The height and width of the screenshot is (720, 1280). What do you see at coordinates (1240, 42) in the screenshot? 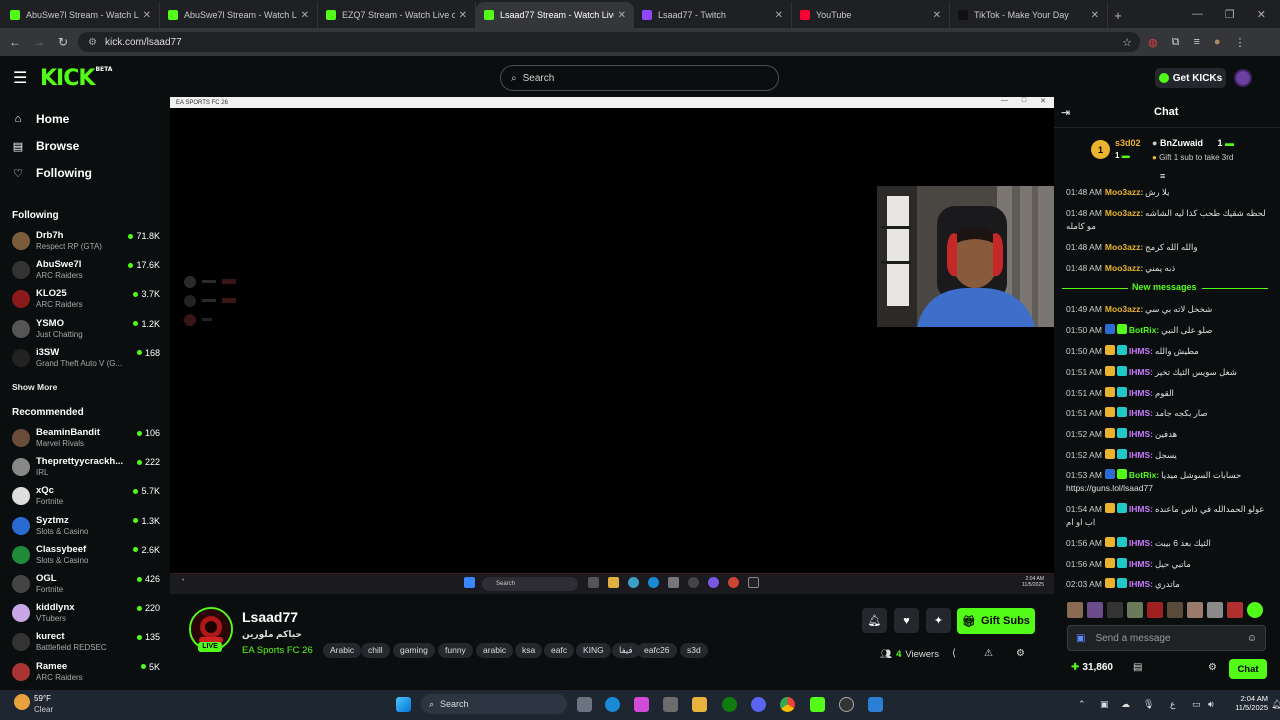
I see `browser-menu-icon: ⋮` at bounding box center [1240, 42].